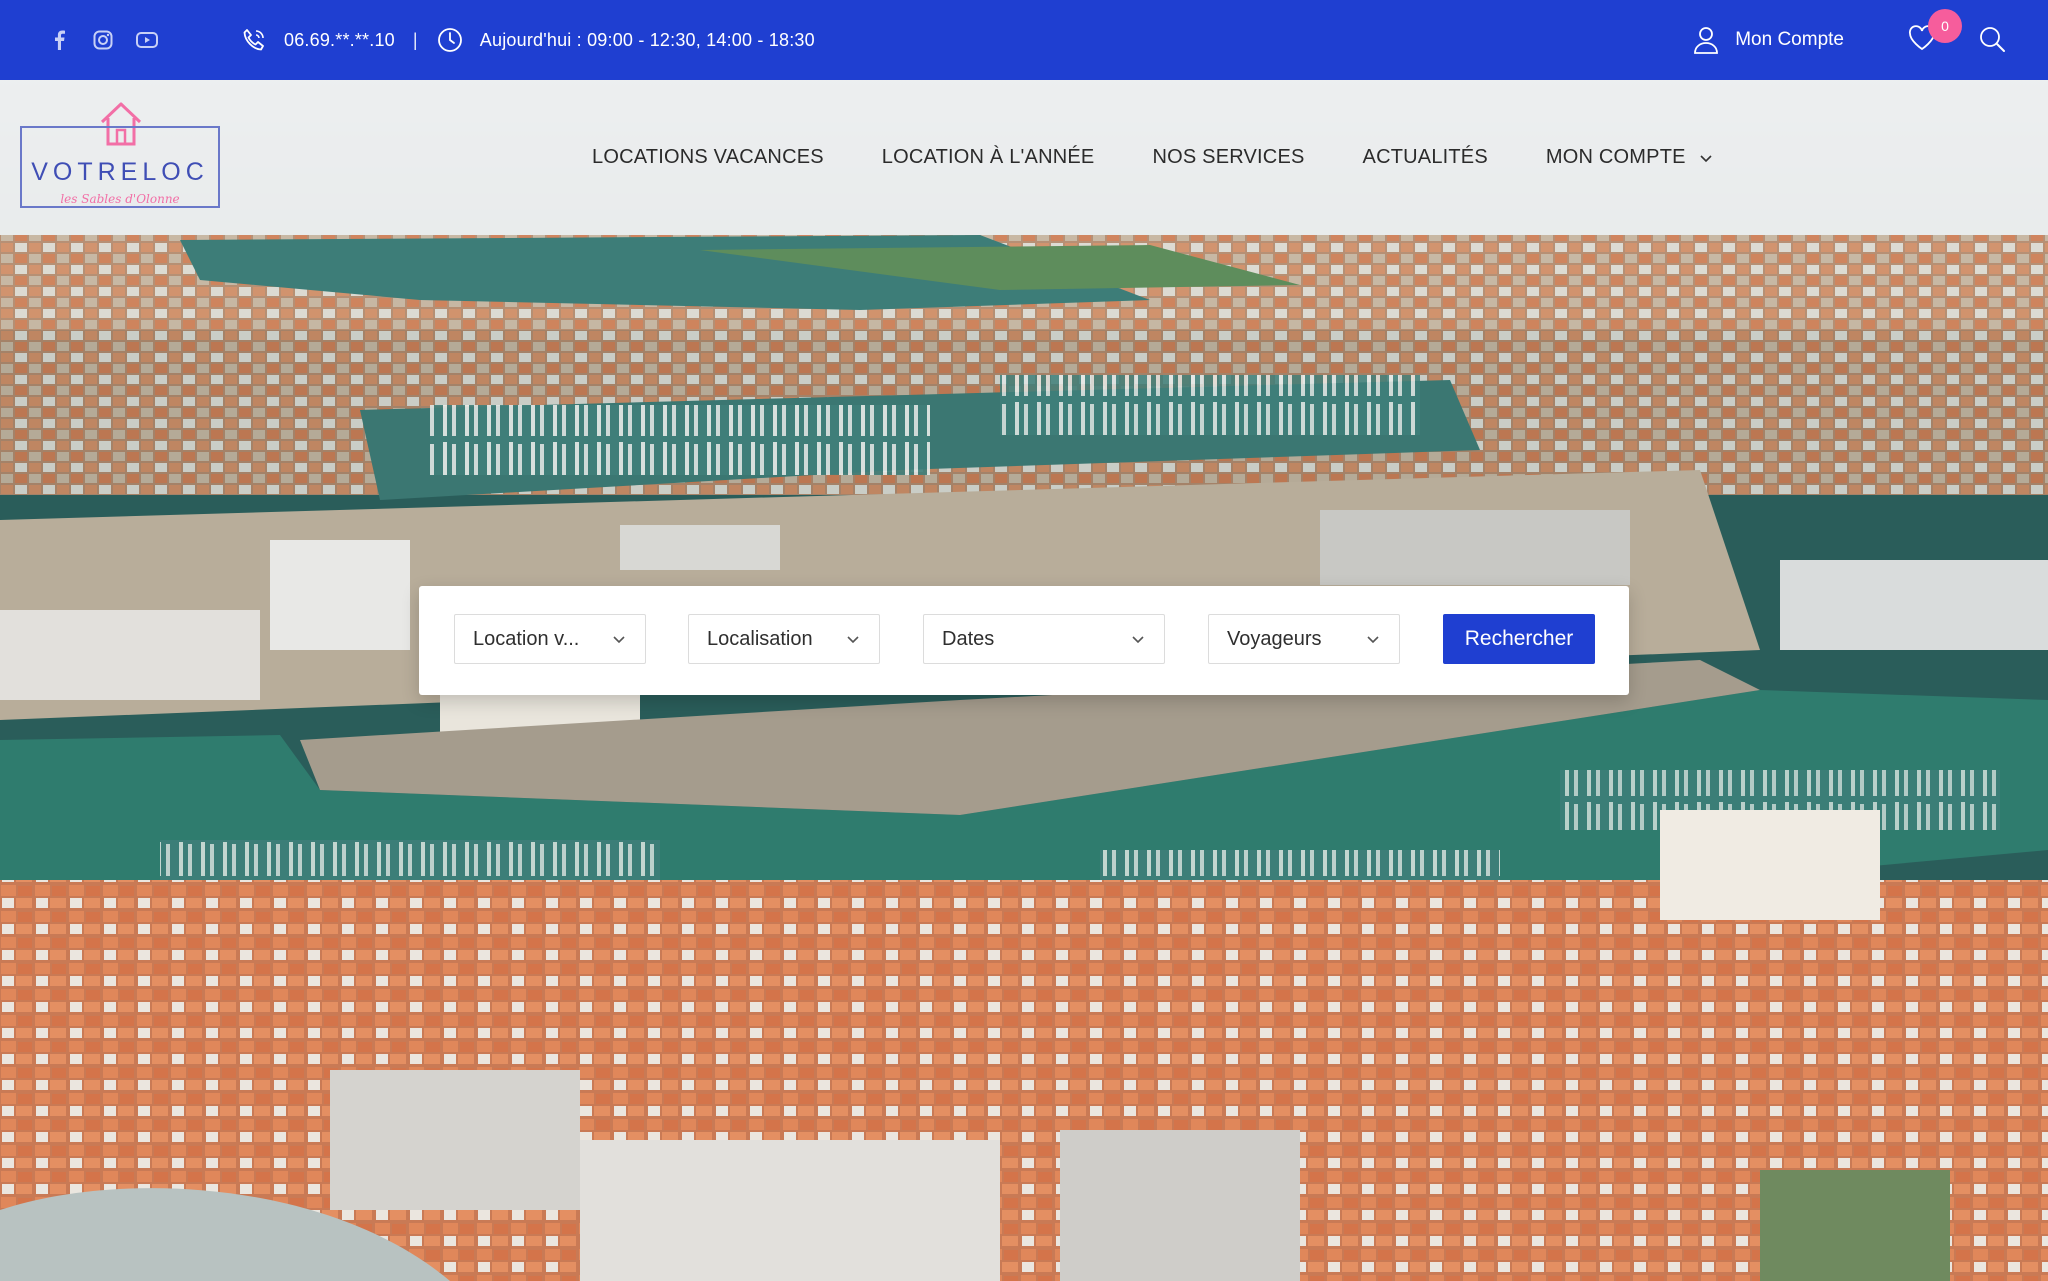 This screenshot has height=1281, width=2048. What do you see at coordinates (760, 638) in the screenshot?
I see `location-value: Localisation` at bounding box center [760, 638].